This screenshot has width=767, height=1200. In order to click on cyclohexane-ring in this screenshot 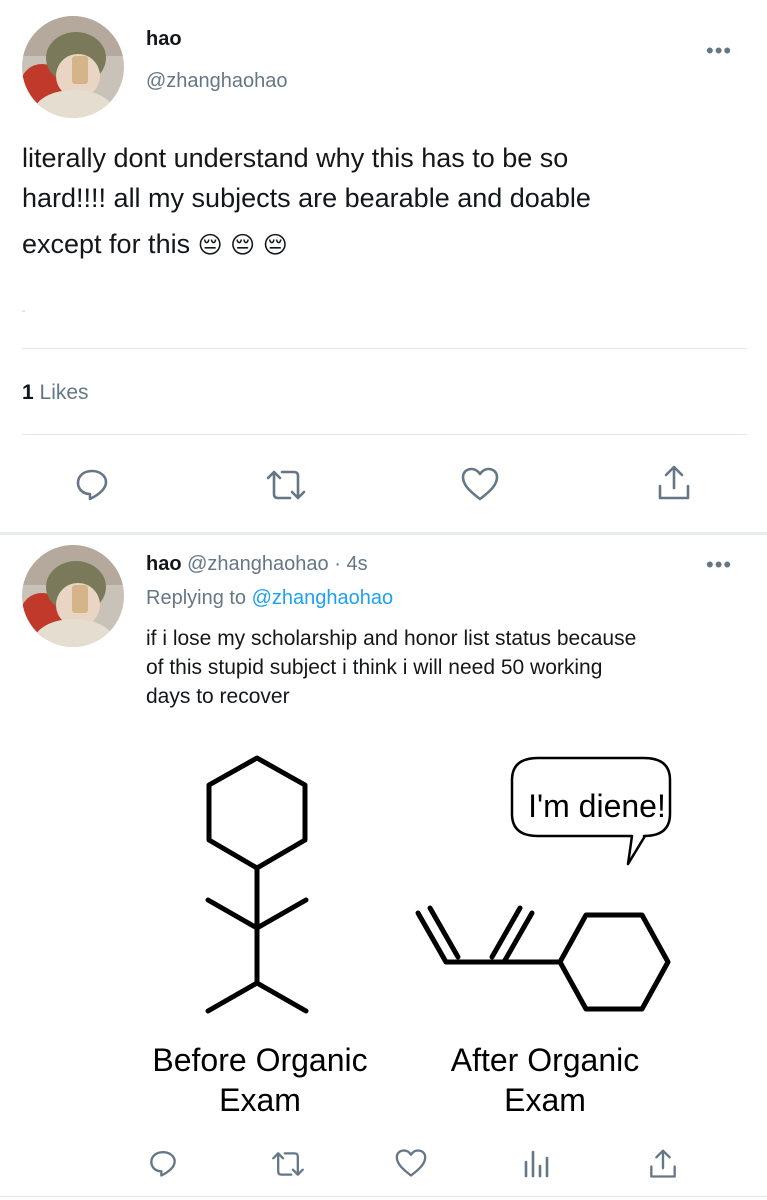, I will do `click(614, 962)`.